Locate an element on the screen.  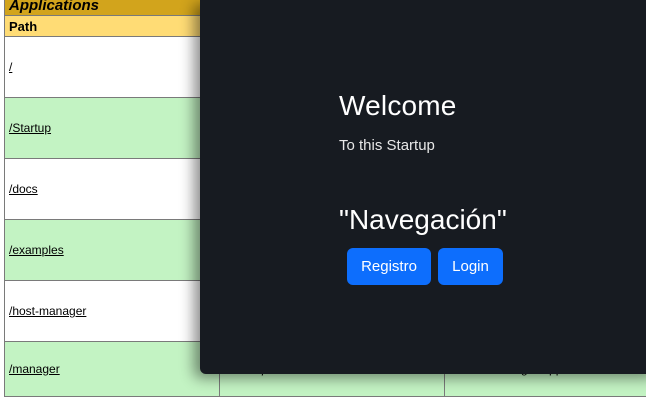
app-link-docs: /docs is located at coordinates (23, 189).